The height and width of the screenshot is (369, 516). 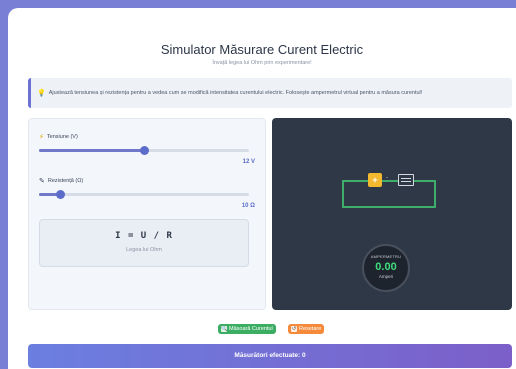 I want to click on resistance-value: 10 Ω, so click(x=248, y=206).